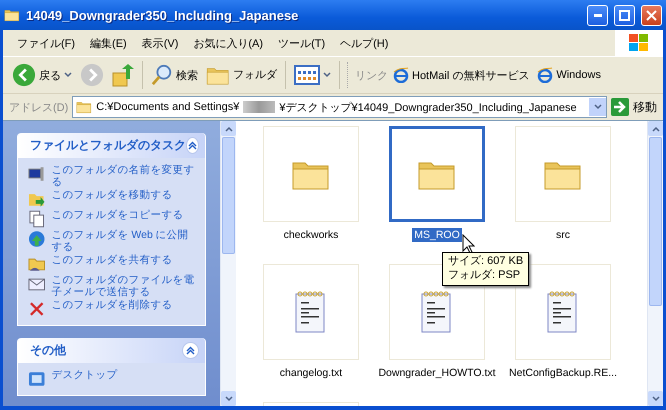 This screenshot has width=666, height=410. What do you see at coordinates (168, 107) in the screenshot?
I see `path-text: C:¥Documents and Settings¥` at bounding box center [168, 107].